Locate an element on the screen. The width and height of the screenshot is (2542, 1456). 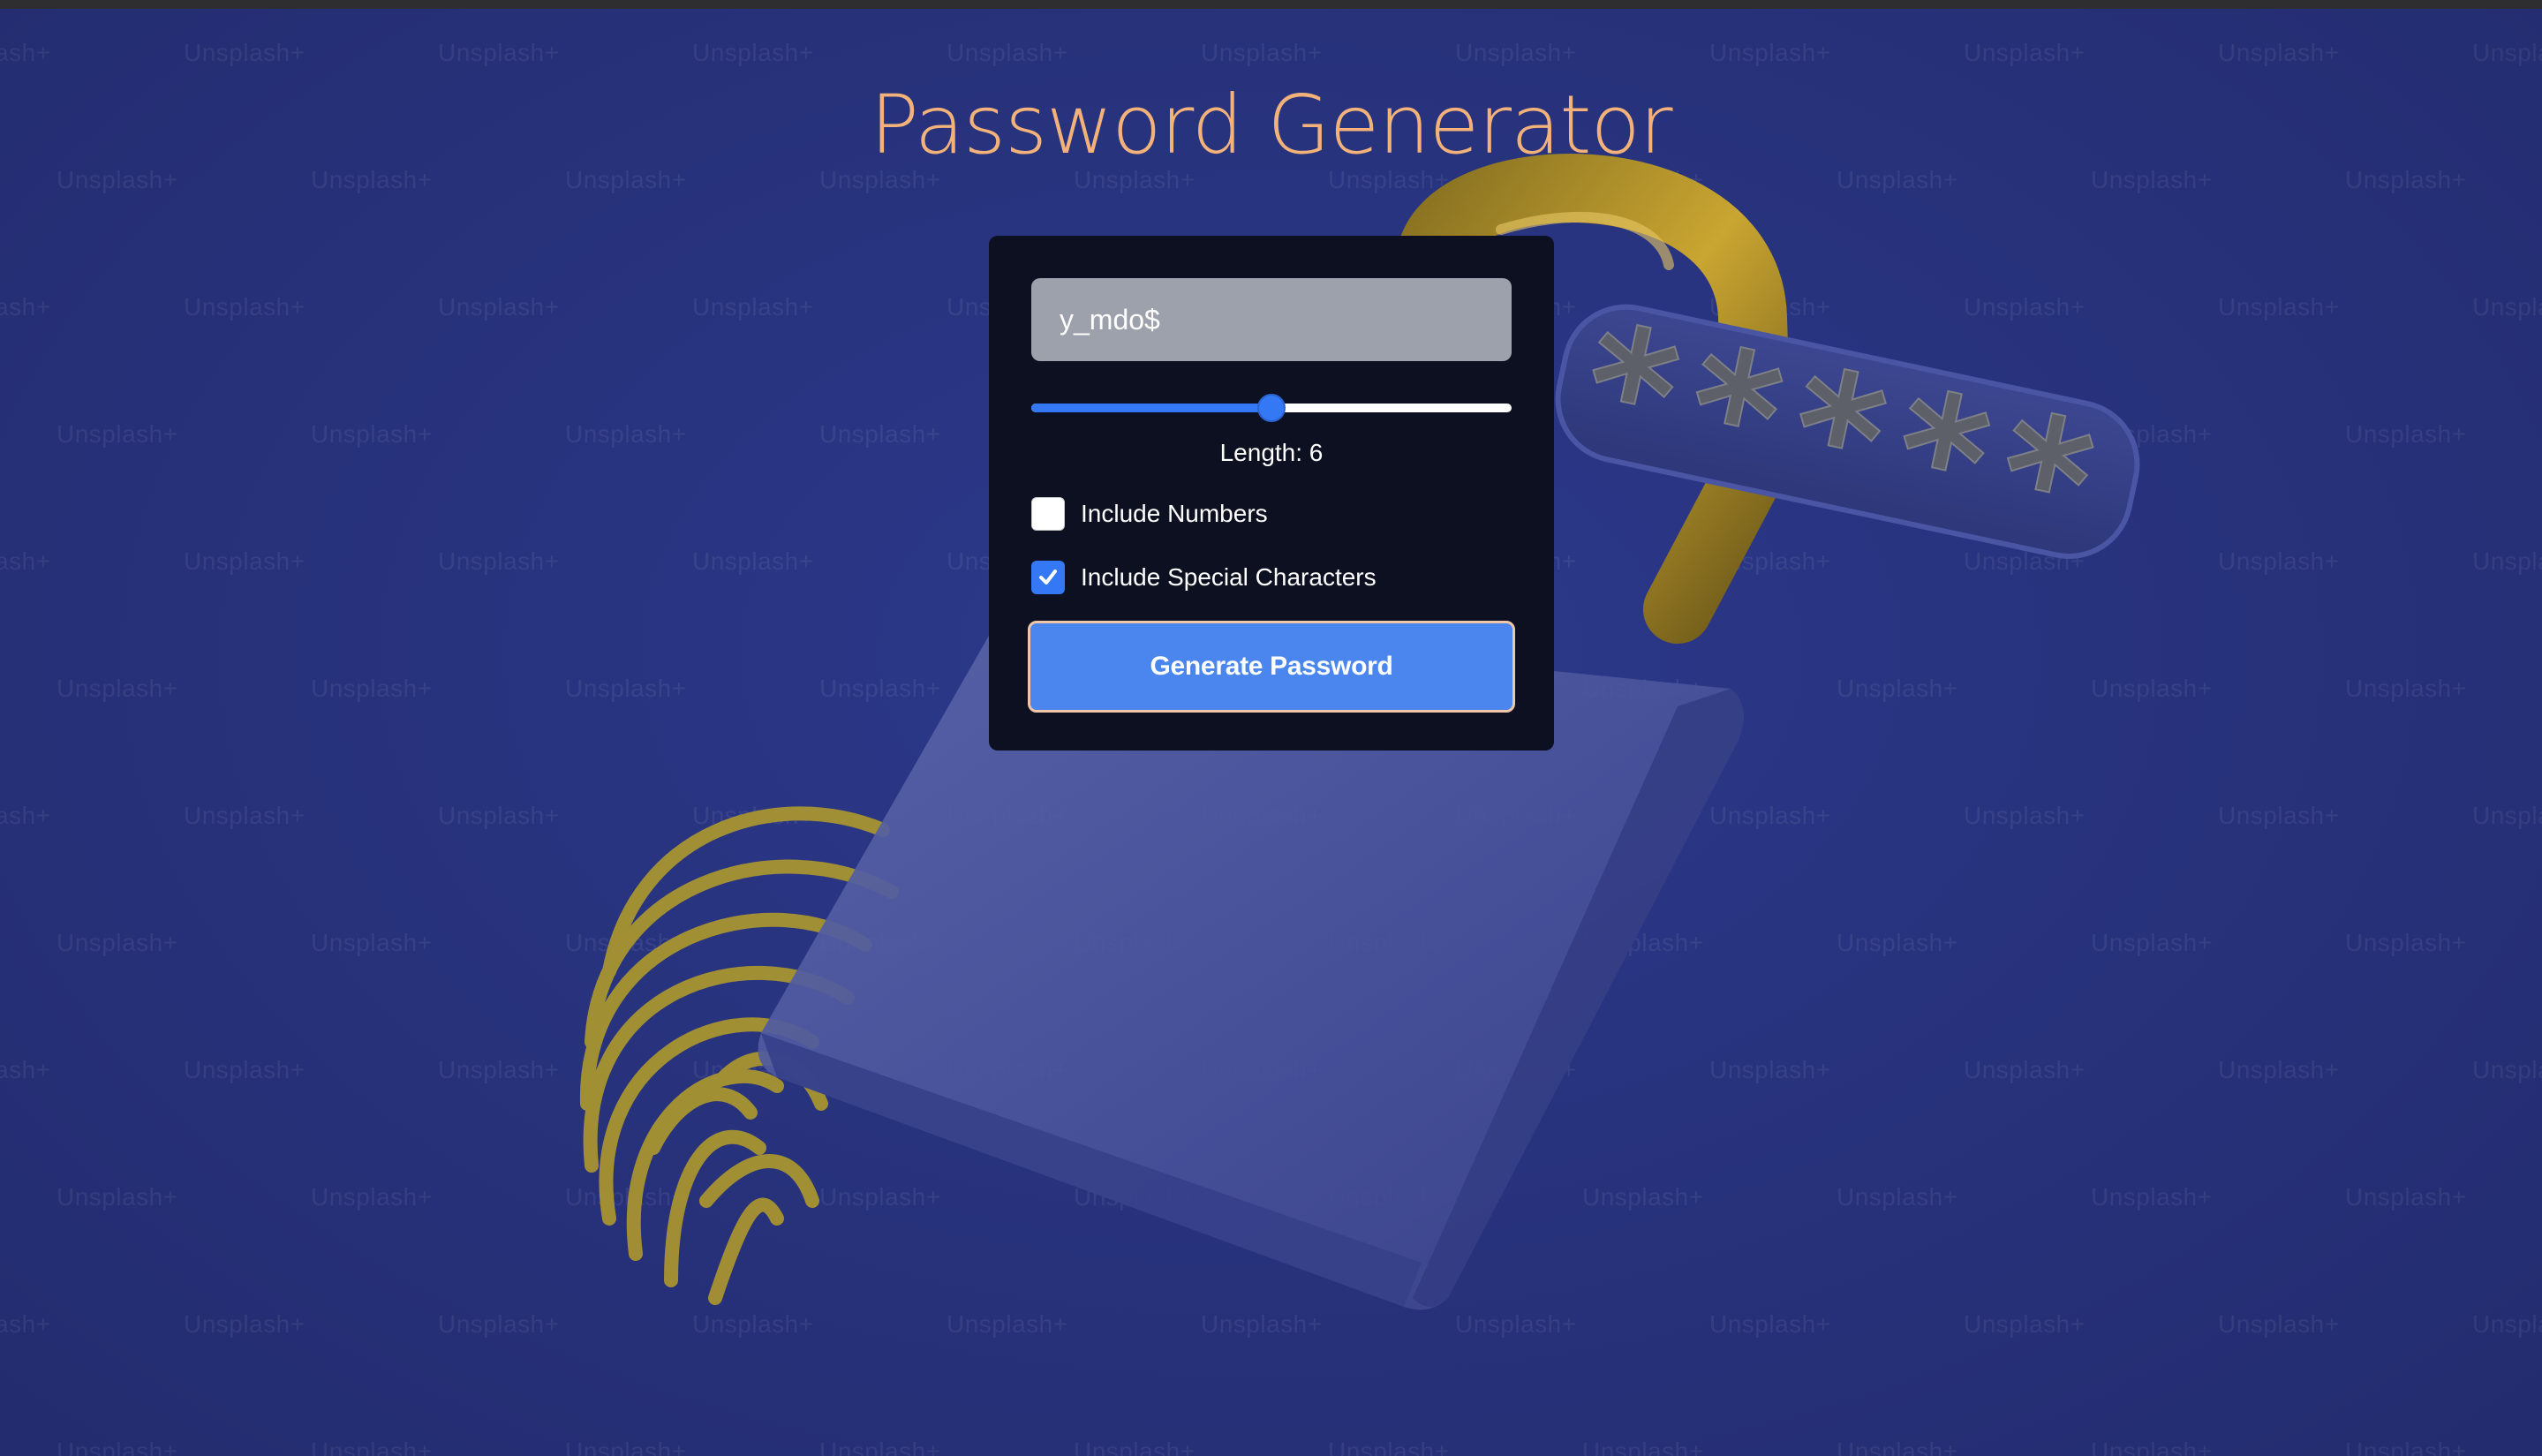
generate-password-button: Generate Password is located at coordinates (1271, 667).